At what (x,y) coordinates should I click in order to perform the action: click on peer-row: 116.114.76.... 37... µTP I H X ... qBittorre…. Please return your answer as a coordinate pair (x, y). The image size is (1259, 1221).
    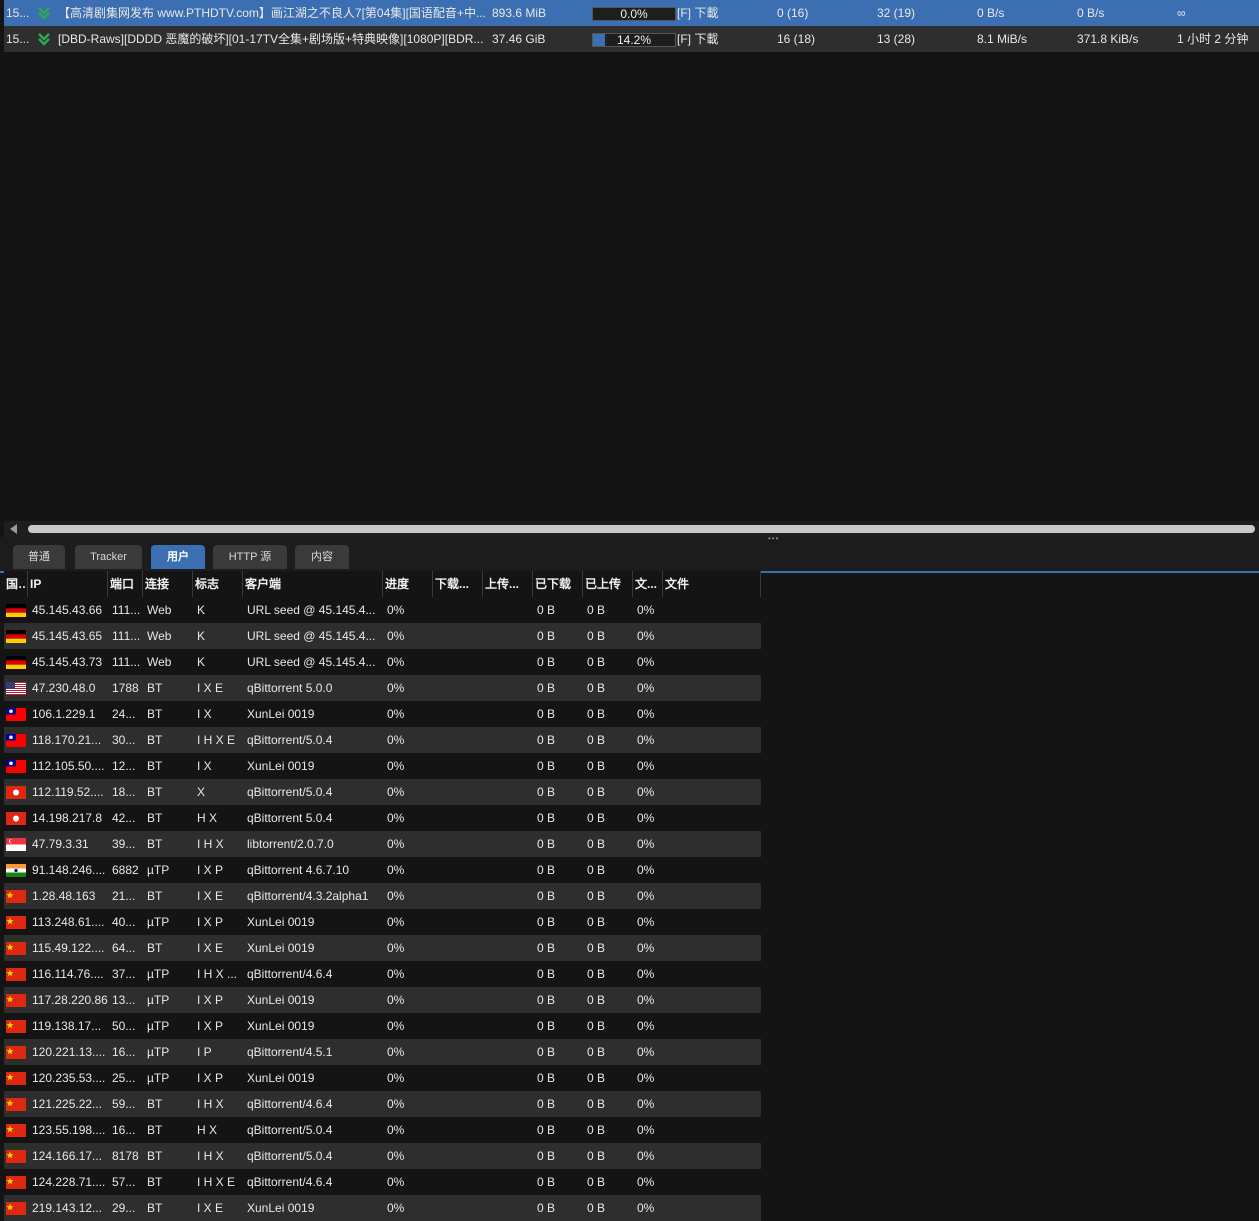
    Looking at the image, I should click on (382, 974).